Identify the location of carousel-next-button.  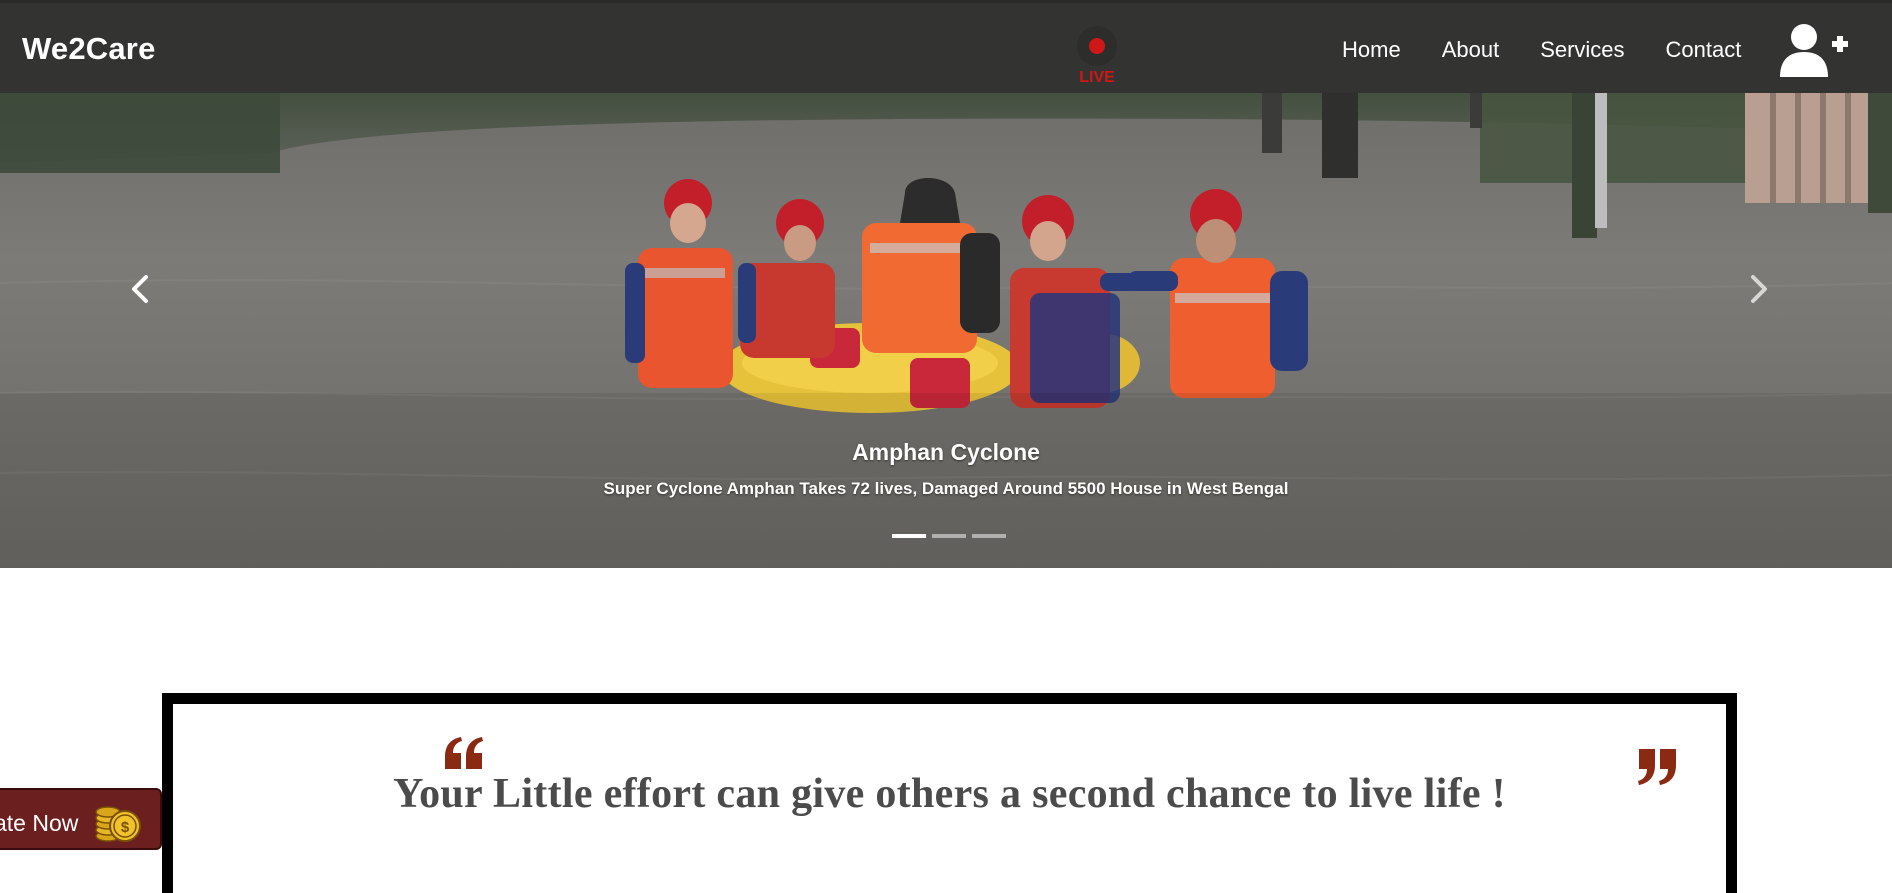
(1757, 289).